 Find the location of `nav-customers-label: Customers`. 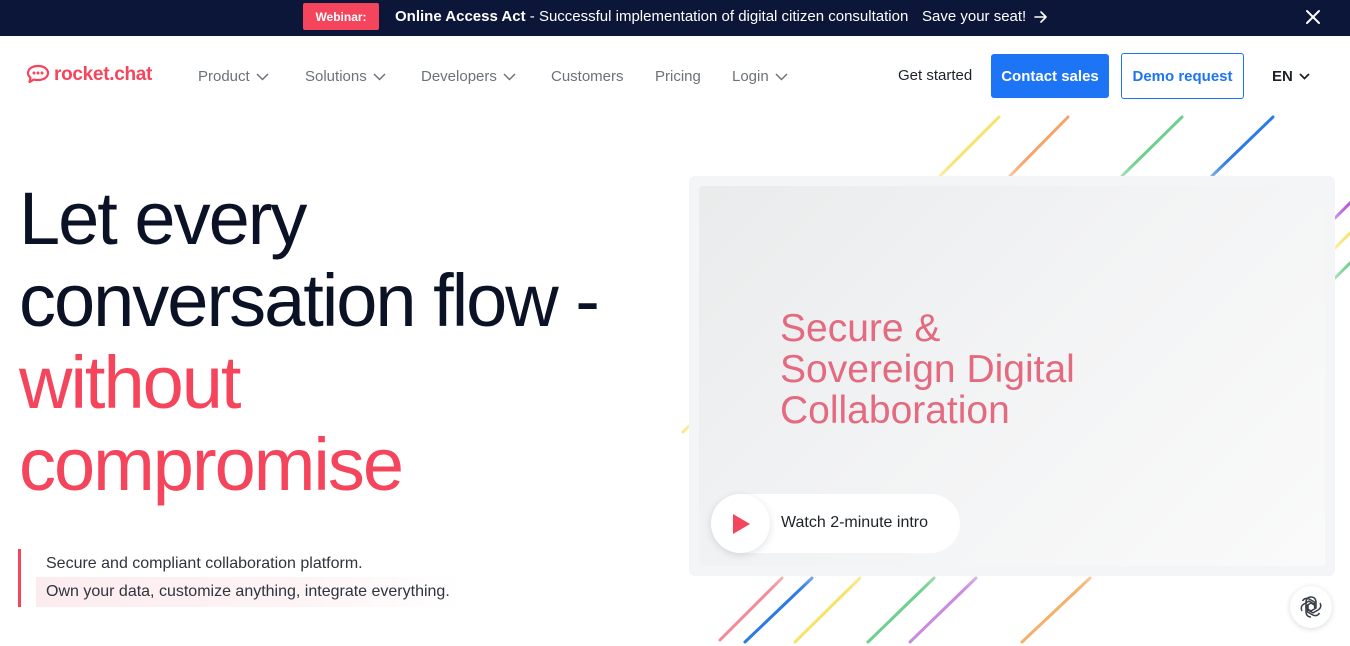

nav-customers-label: Customers is located at coordinates (587, 76).